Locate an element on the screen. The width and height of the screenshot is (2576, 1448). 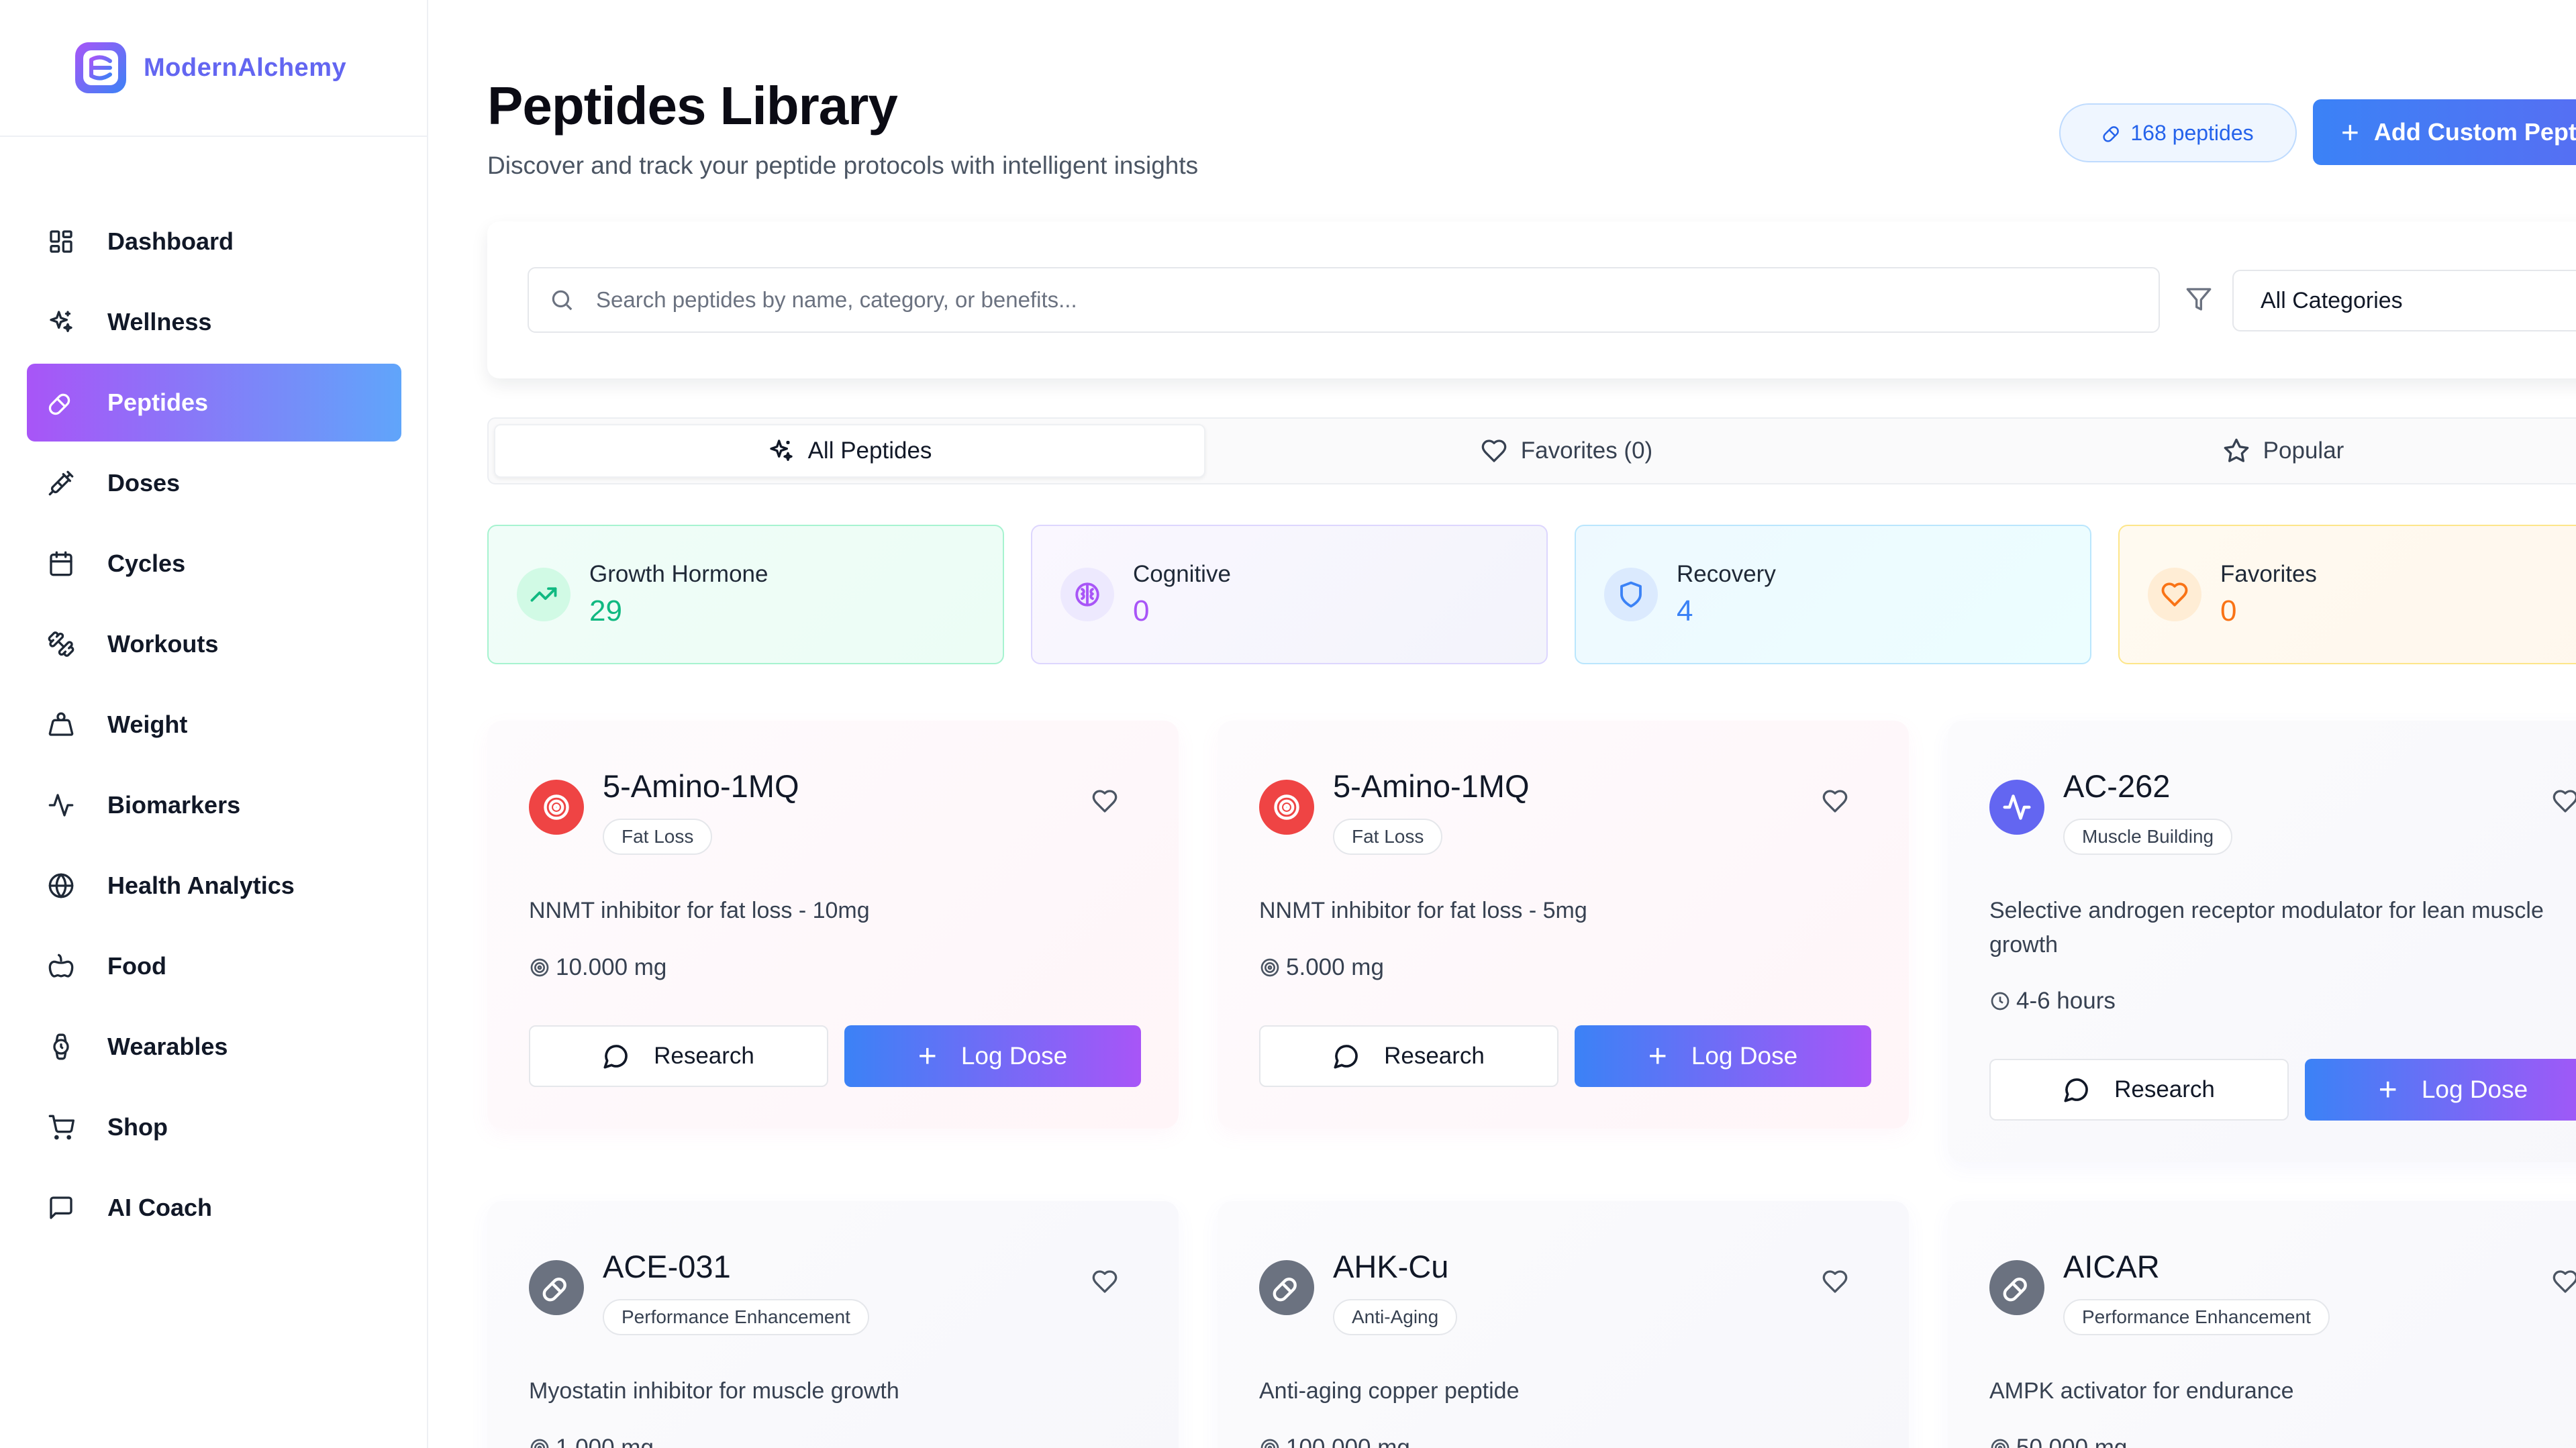
sidebar-item-food: Food is located at coordinates (214, 966).